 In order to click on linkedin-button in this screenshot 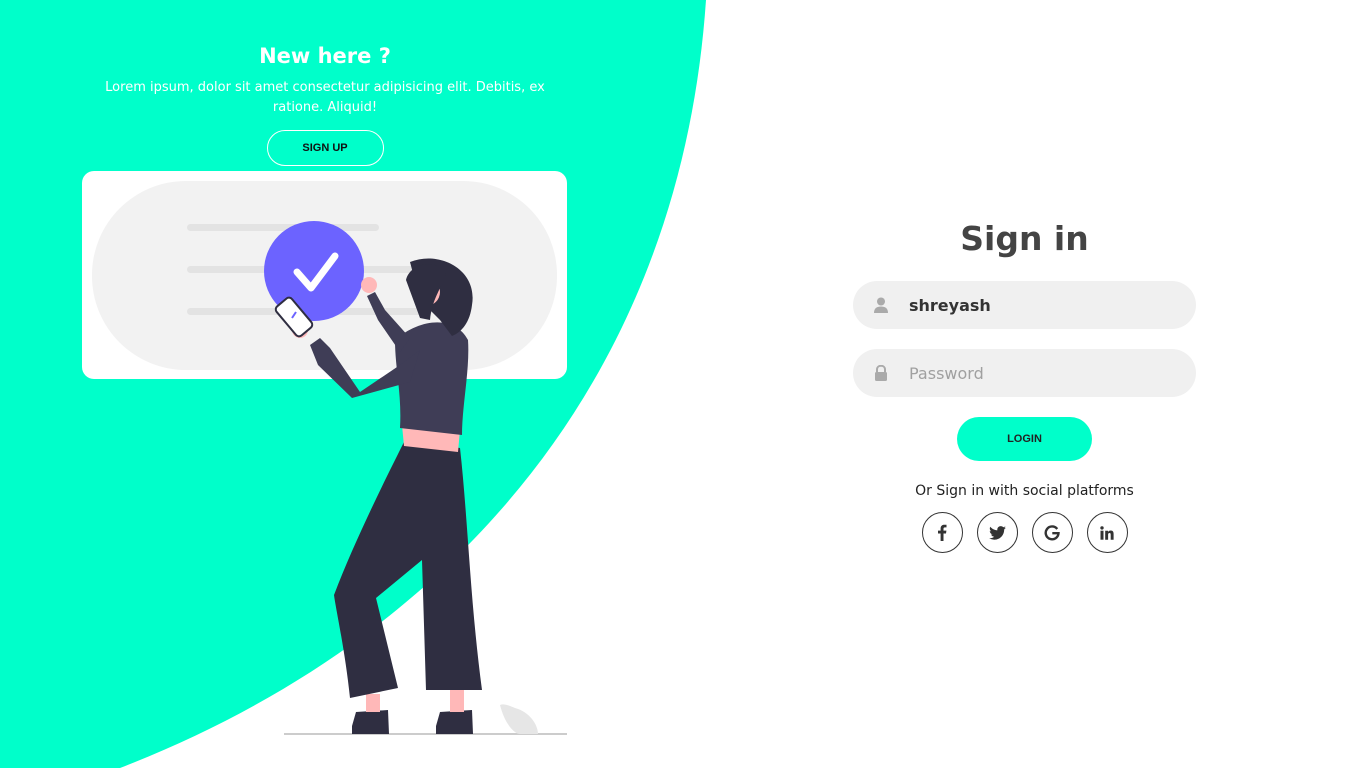, I will do `click(1107, 532)`.